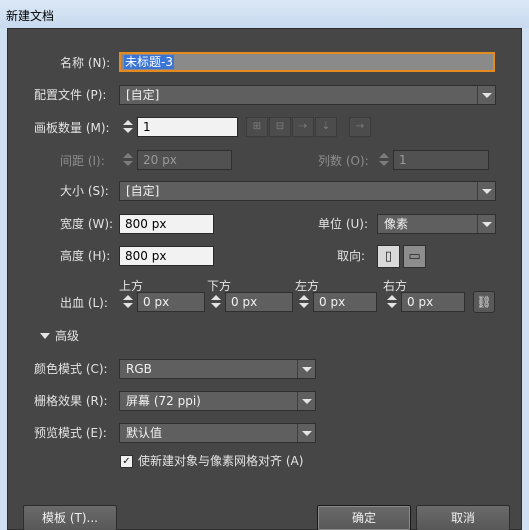 The image size is (529, 530). What do you see at coordinates (166, 256) in the screenshot?
I see `height-input: 800 px` at bounding box center [166, 256].